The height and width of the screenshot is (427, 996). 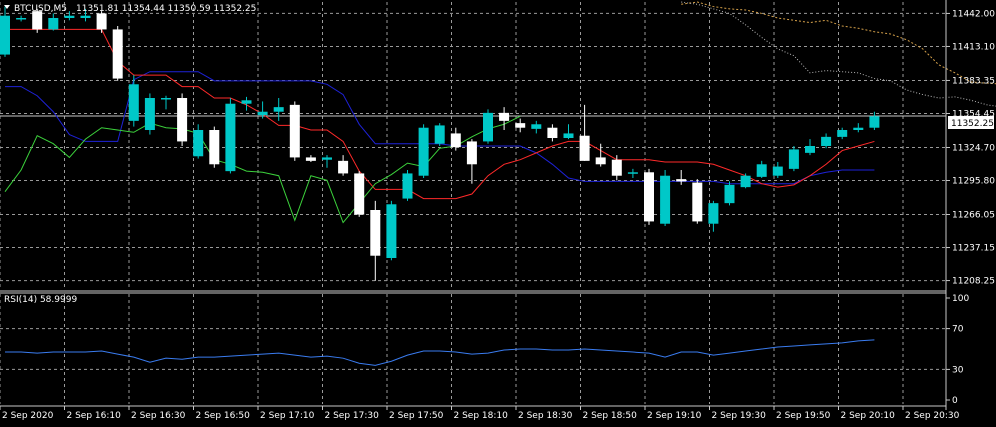 I want to click on x-tick-label: 2 Sep 16:30, so click(x=158, y=416).